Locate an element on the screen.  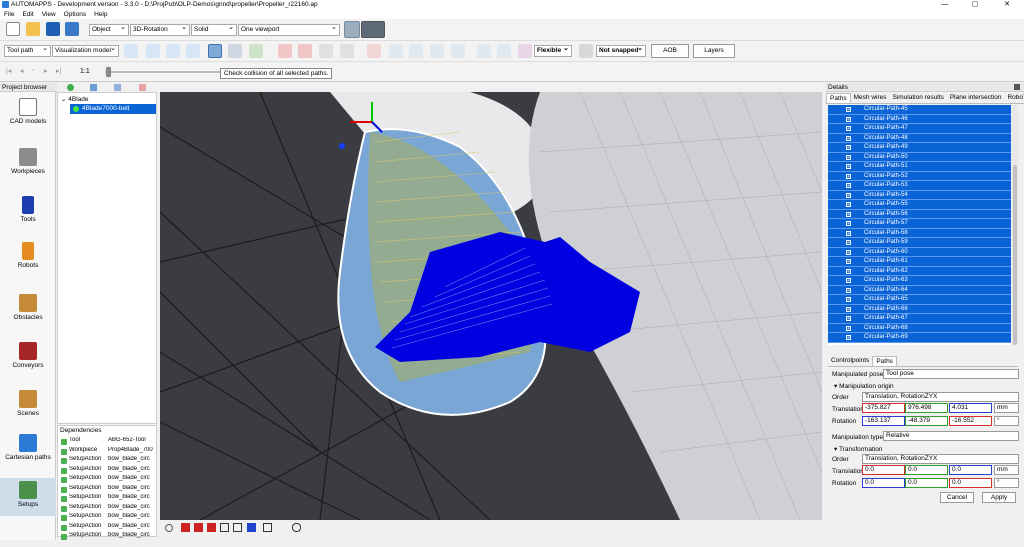
path-list-item: + Circular-Path-66 is located at coordinates (919, 309).